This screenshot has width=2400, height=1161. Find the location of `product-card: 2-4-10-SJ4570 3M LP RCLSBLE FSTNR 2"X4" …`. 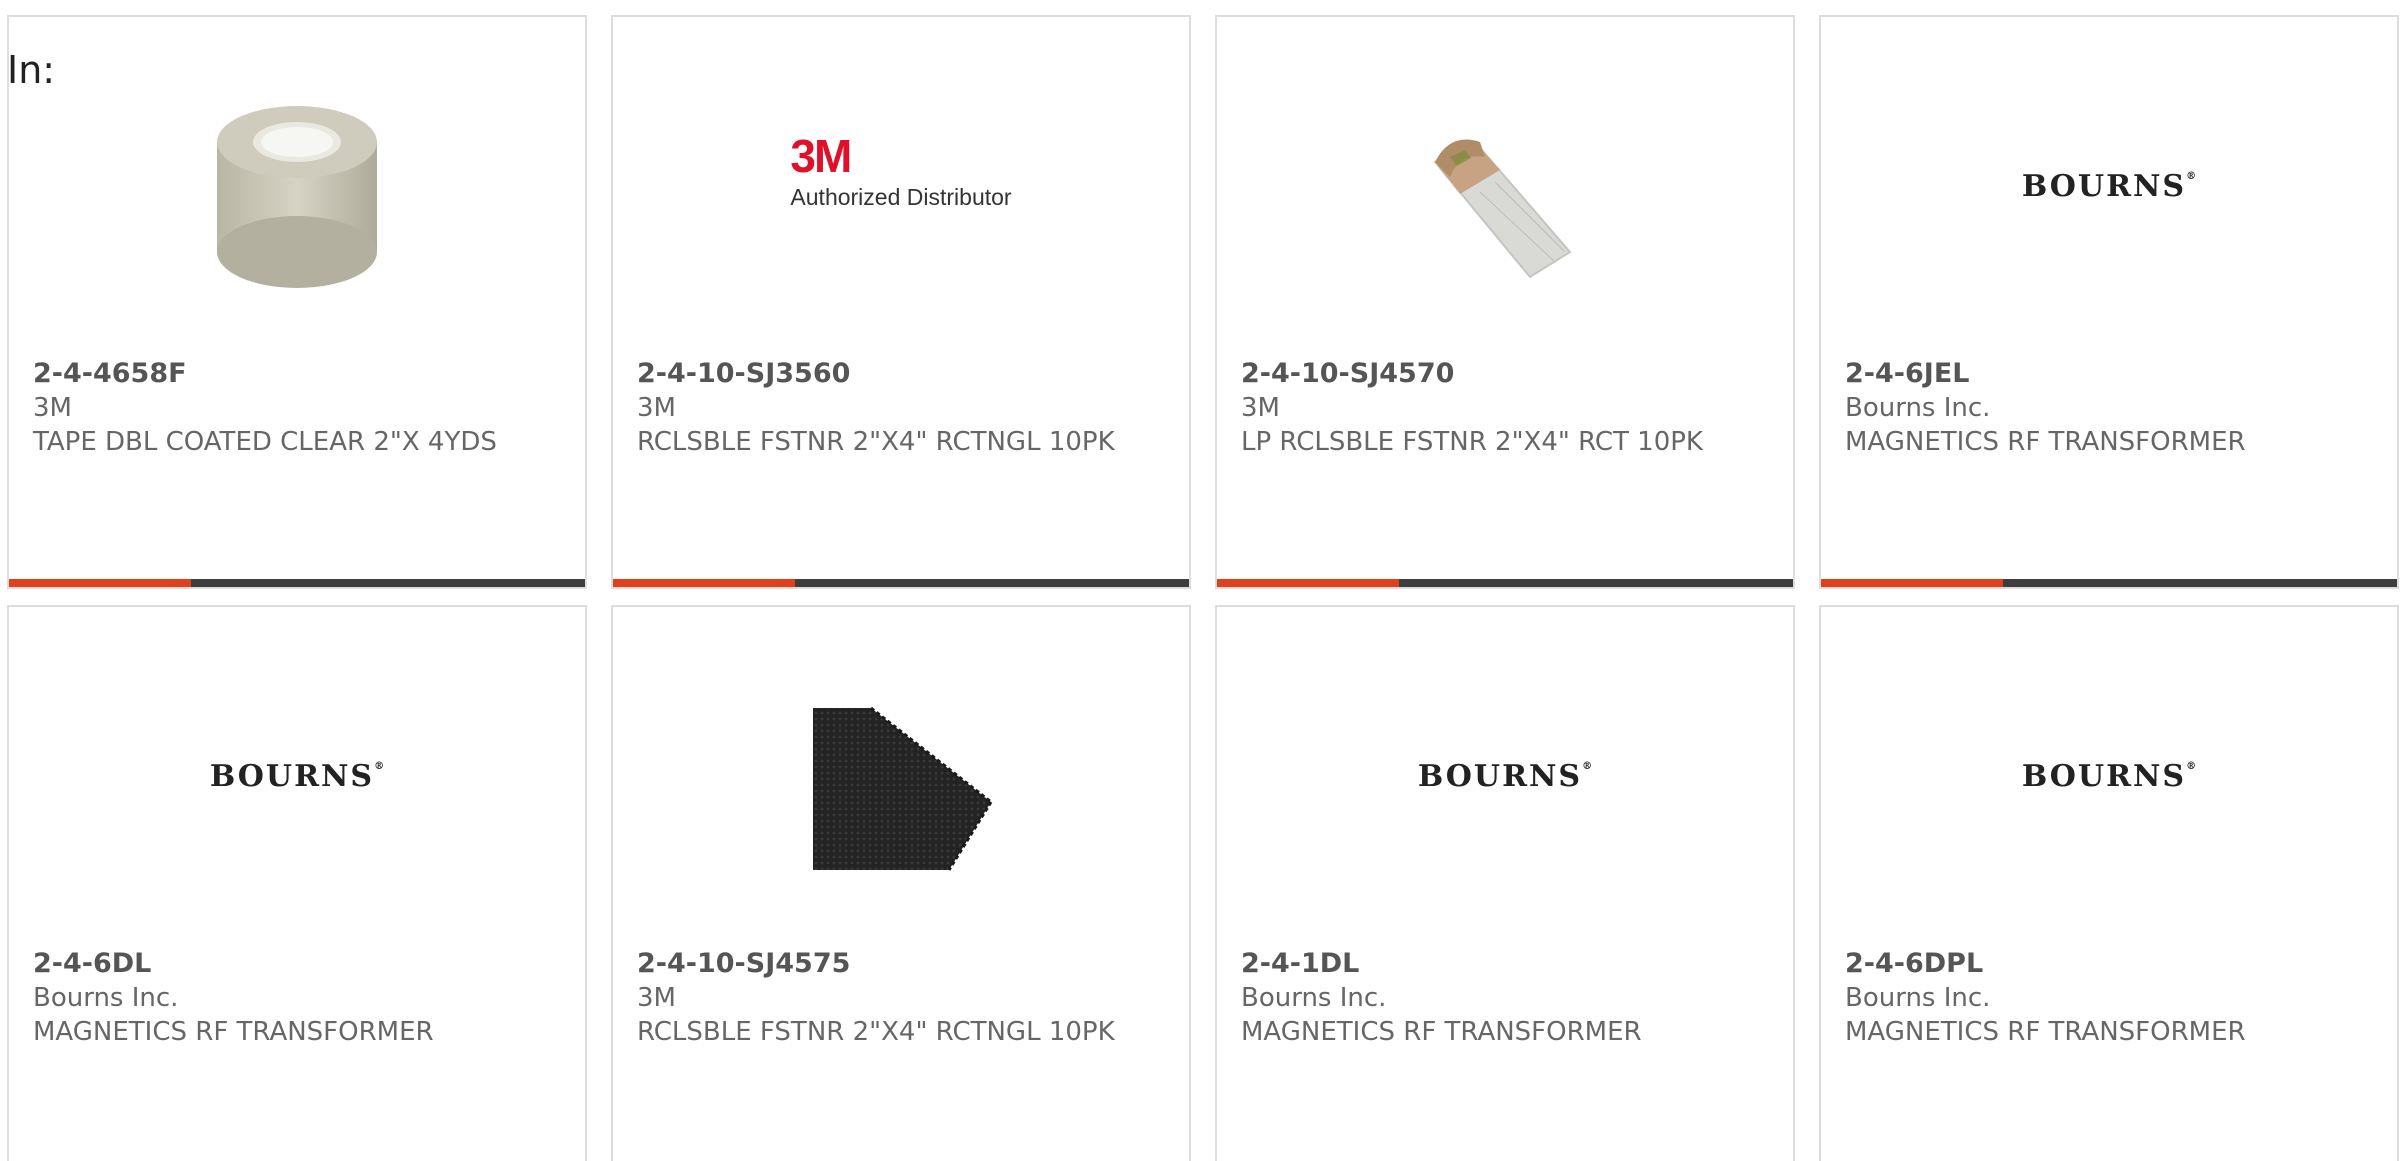

product-card: 2-4-10-SJ4570 3M LP RCLSBLE FSTNR 2"X4" … is located at coordinates (1505, 302).